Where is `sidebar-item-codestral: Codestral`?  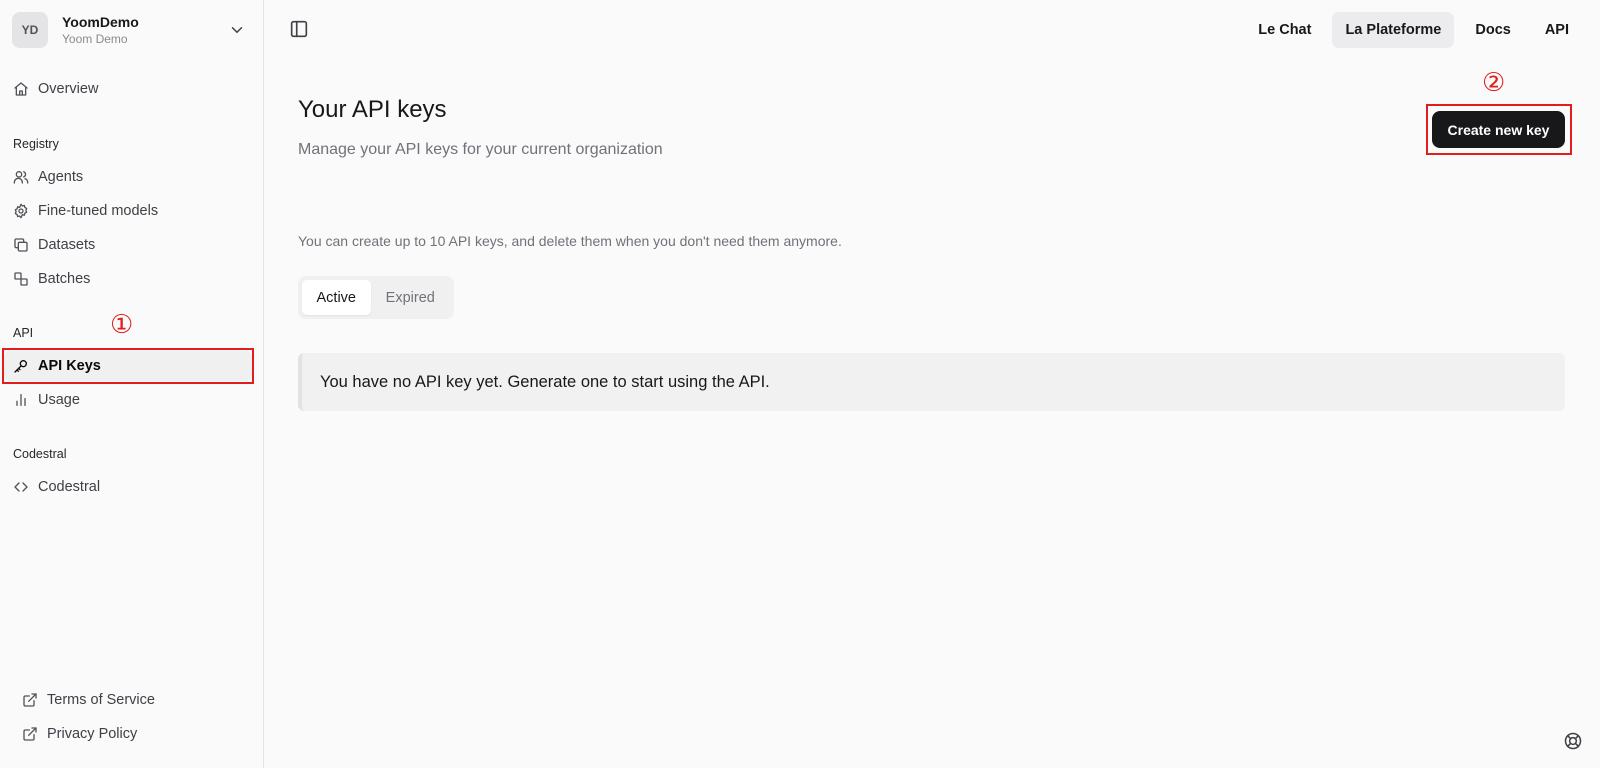 sidebar-item-codestral: Codestral is located at coordinates (128, 487).